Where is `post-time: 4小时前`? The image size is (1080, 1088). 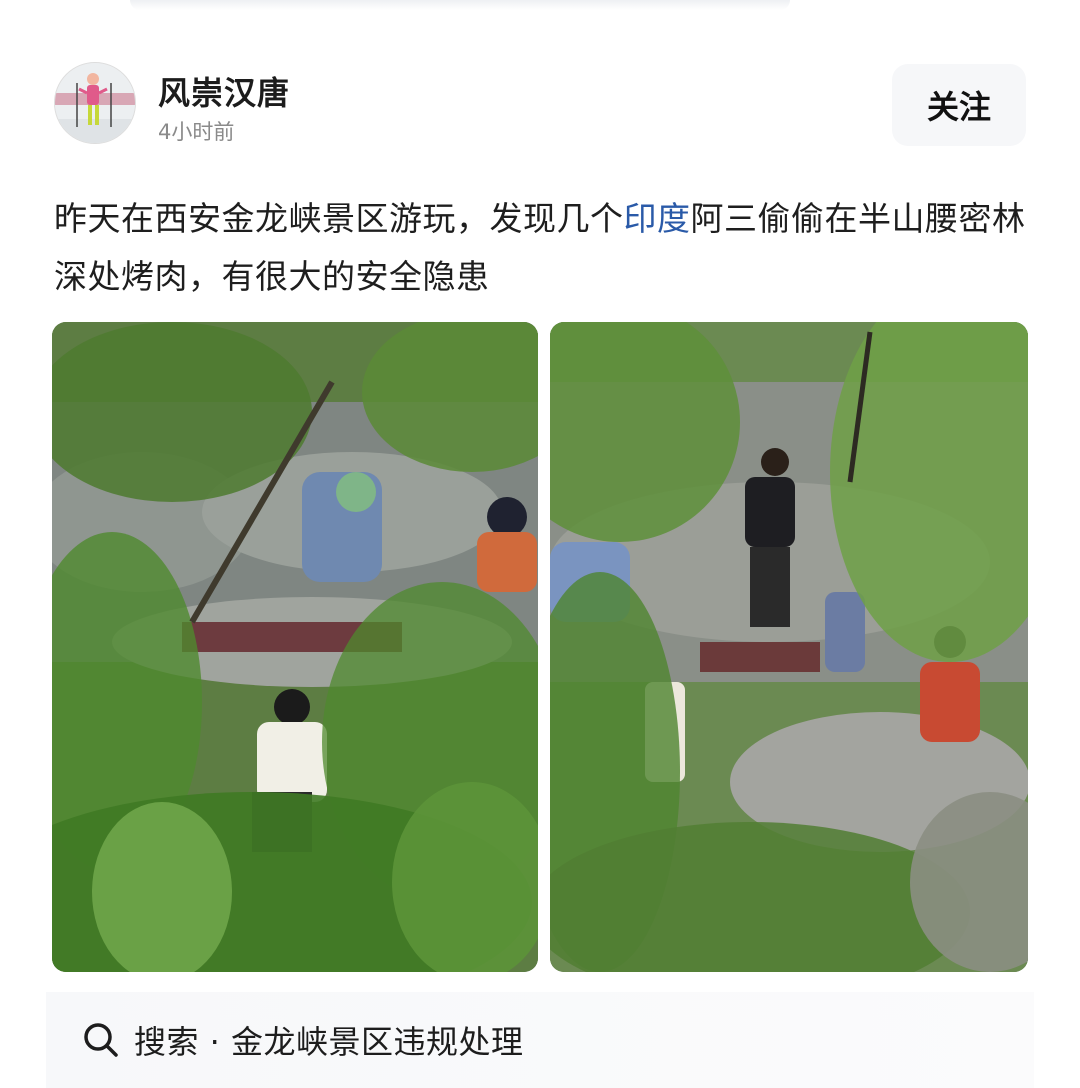
post-time: 4小时前 is located at coordinates (196, 132).